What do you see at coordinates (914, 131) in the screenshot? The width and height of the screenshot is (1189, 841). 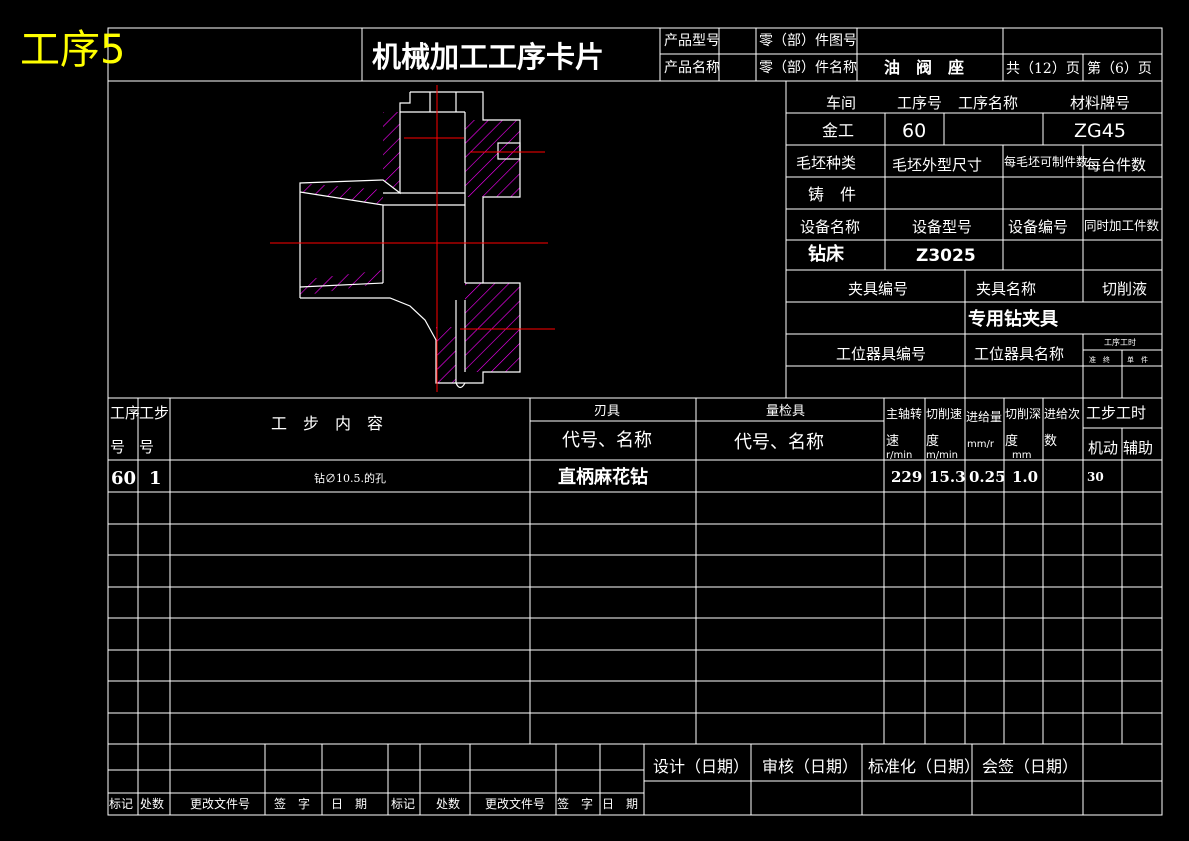 I see `op-no-value: 60` at bounding box center [914, 131].